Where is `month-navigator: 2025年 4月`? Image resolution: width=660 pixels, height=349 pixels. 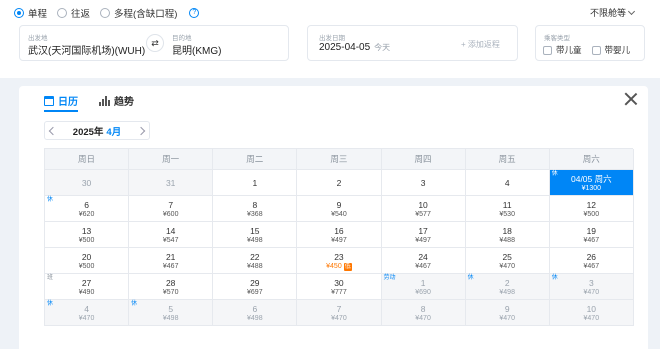 month-navigator: 2025年 4月 is located at coordinates (97, 130).